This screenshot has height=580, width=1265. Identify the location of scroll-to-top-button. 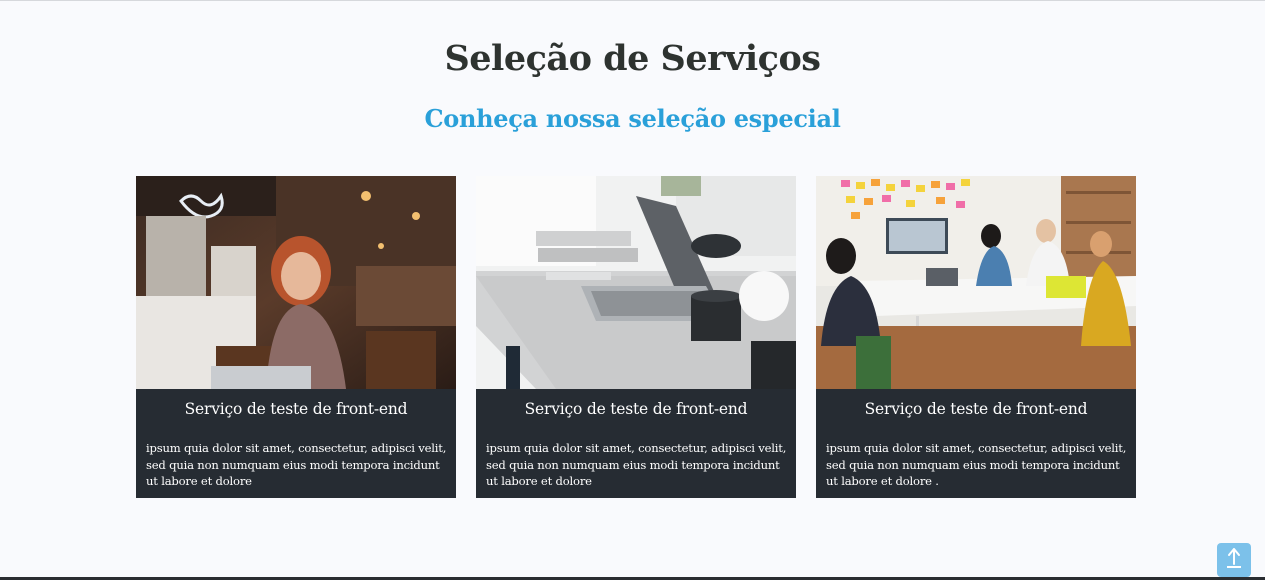
(1234, 560).